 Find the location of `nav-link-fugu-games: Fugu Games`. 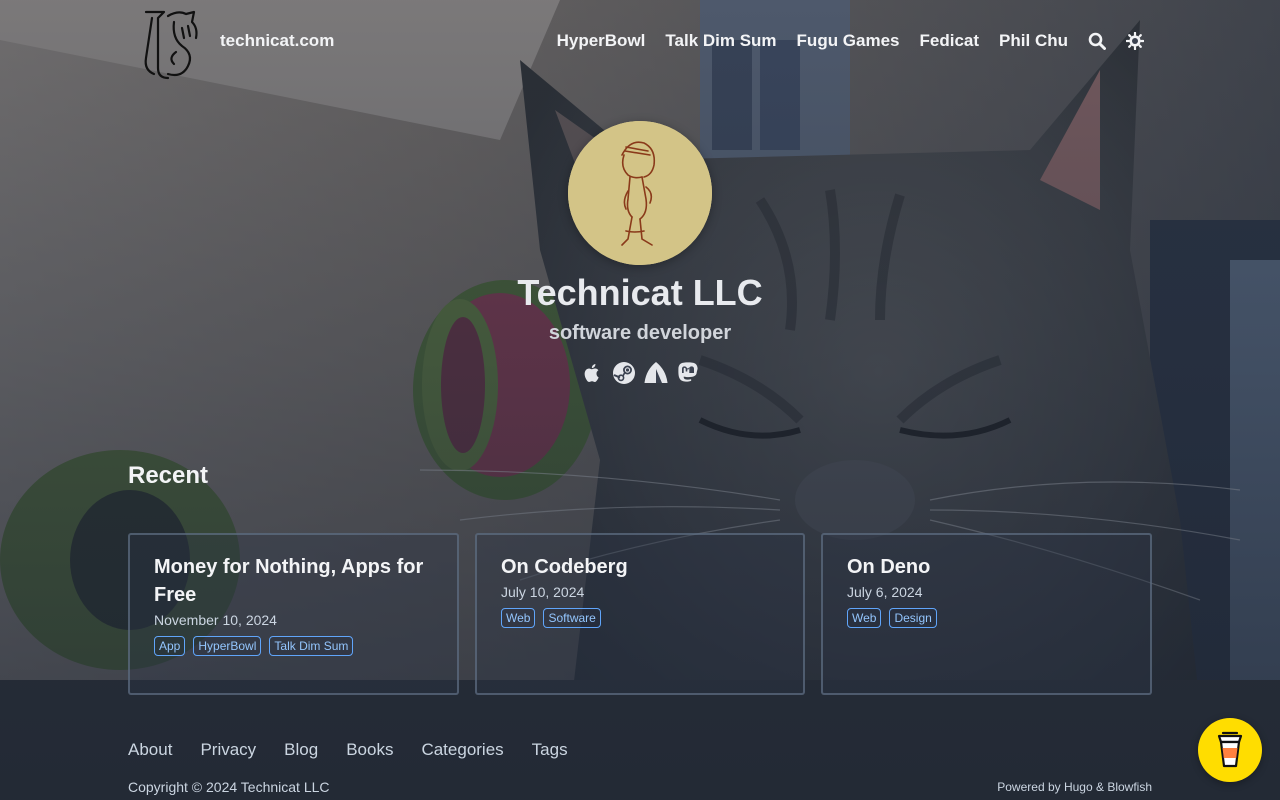

nav-link-fugu-games: Fugu Games is located at coordinates (848, 41).